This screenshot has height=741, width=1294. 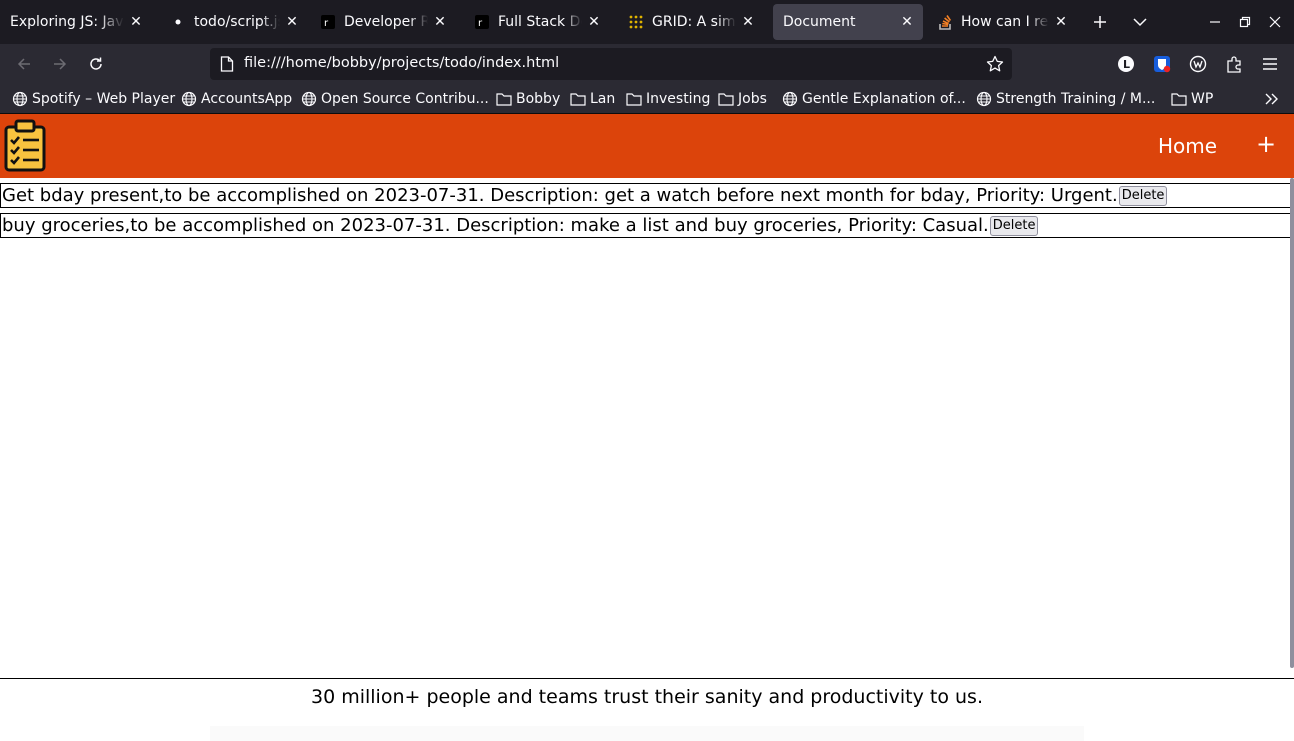 I want to click on bookmark-folder-lan: Lan, so click(x=592, y=99).